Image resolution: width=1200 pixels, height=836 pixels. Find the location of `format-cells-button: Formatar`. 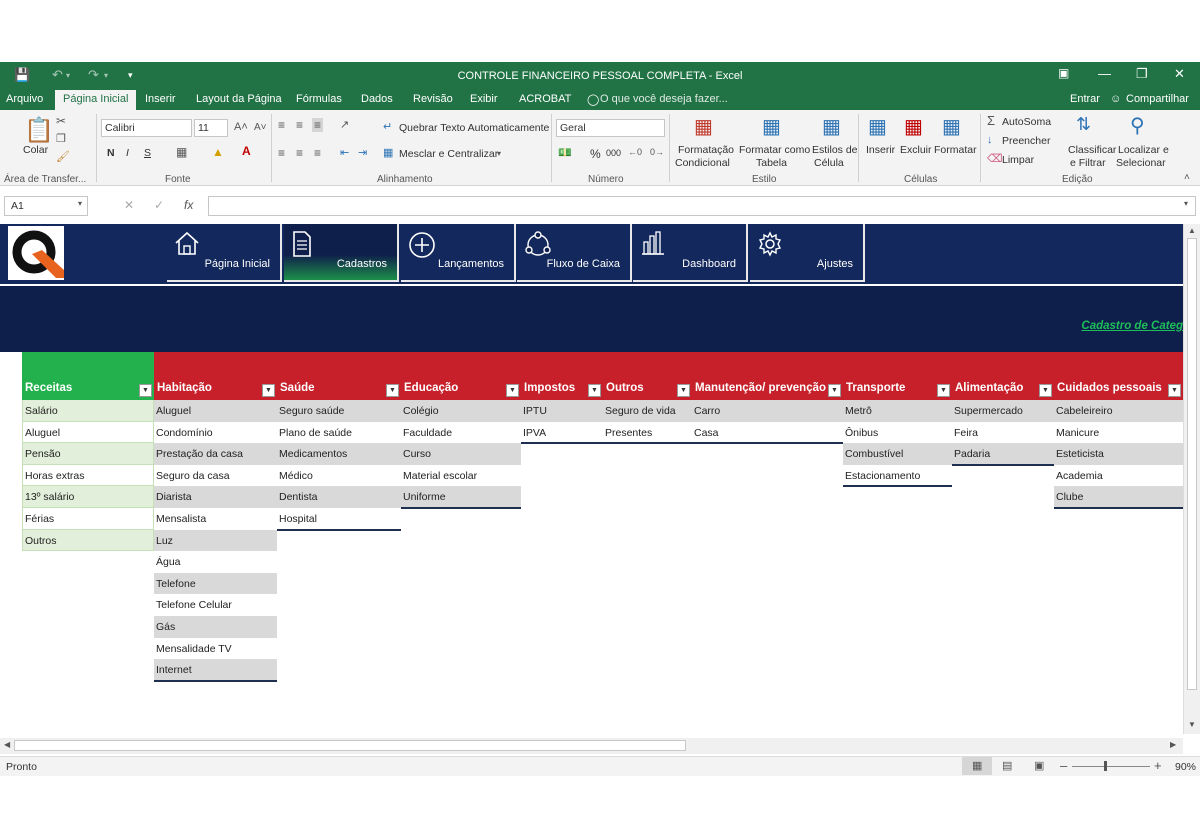

format-cells-button: Formatar is located at coordinates (955, 150).